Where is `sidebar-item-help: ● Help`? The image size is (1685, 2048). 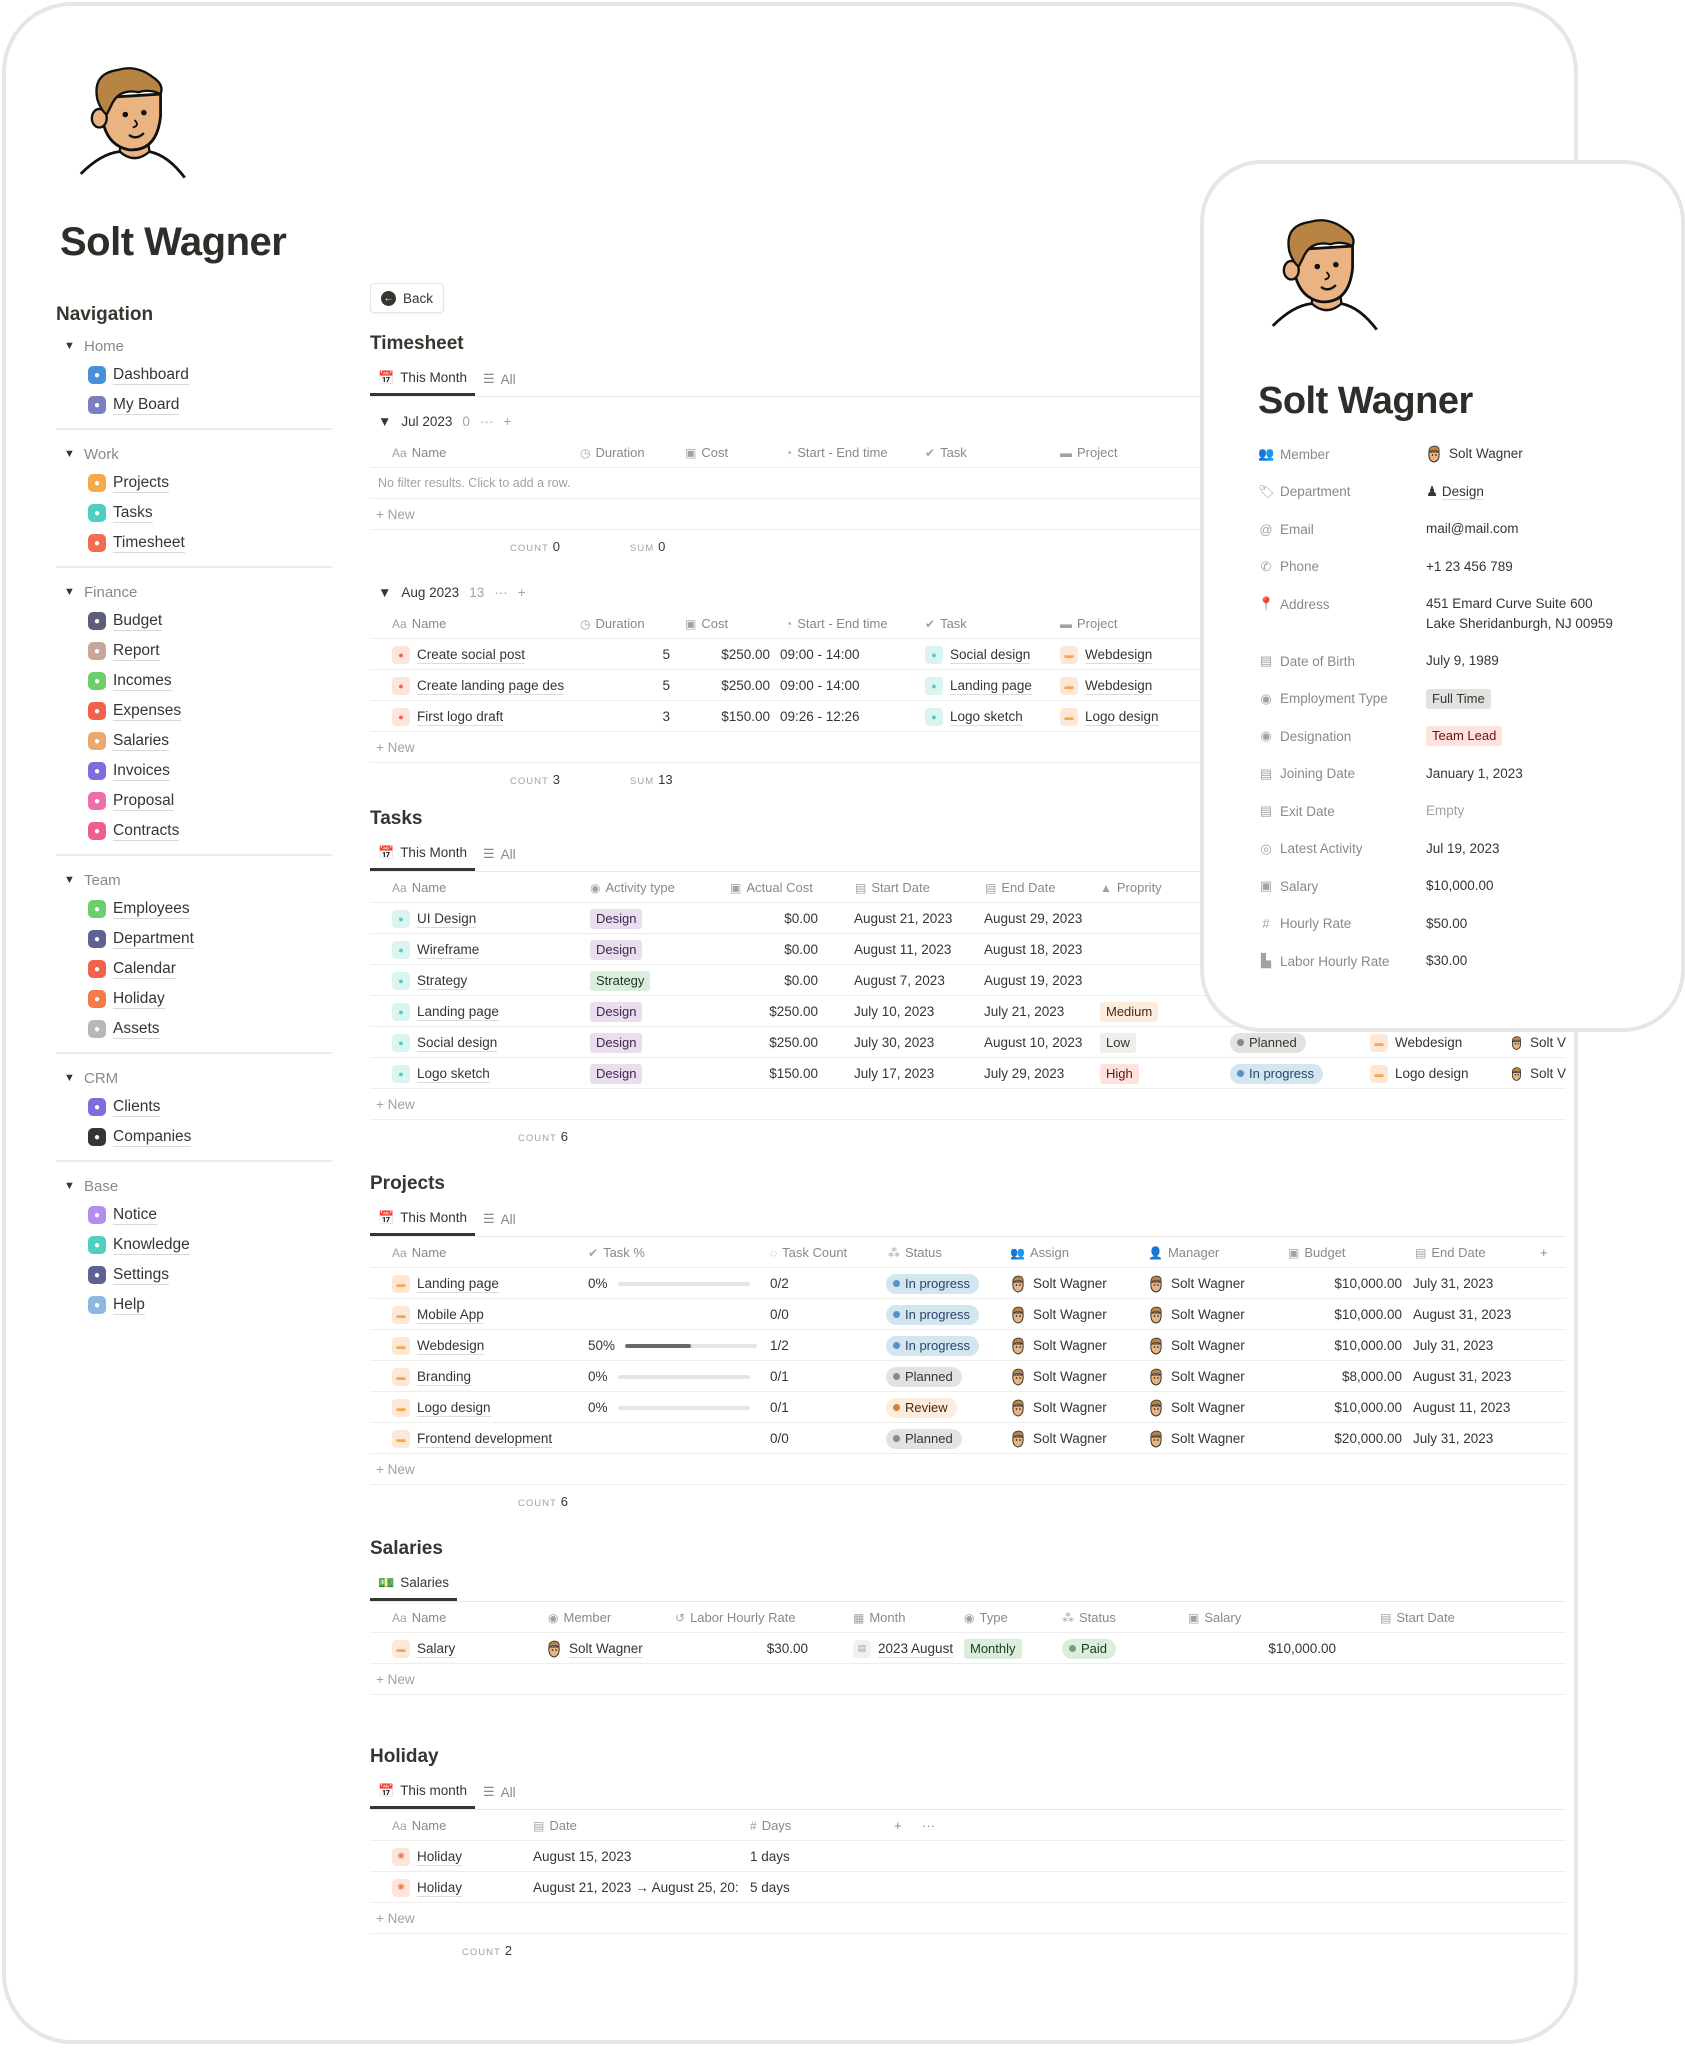
sidebar-item-help: ● Help is located at coordinates (194, 1305).